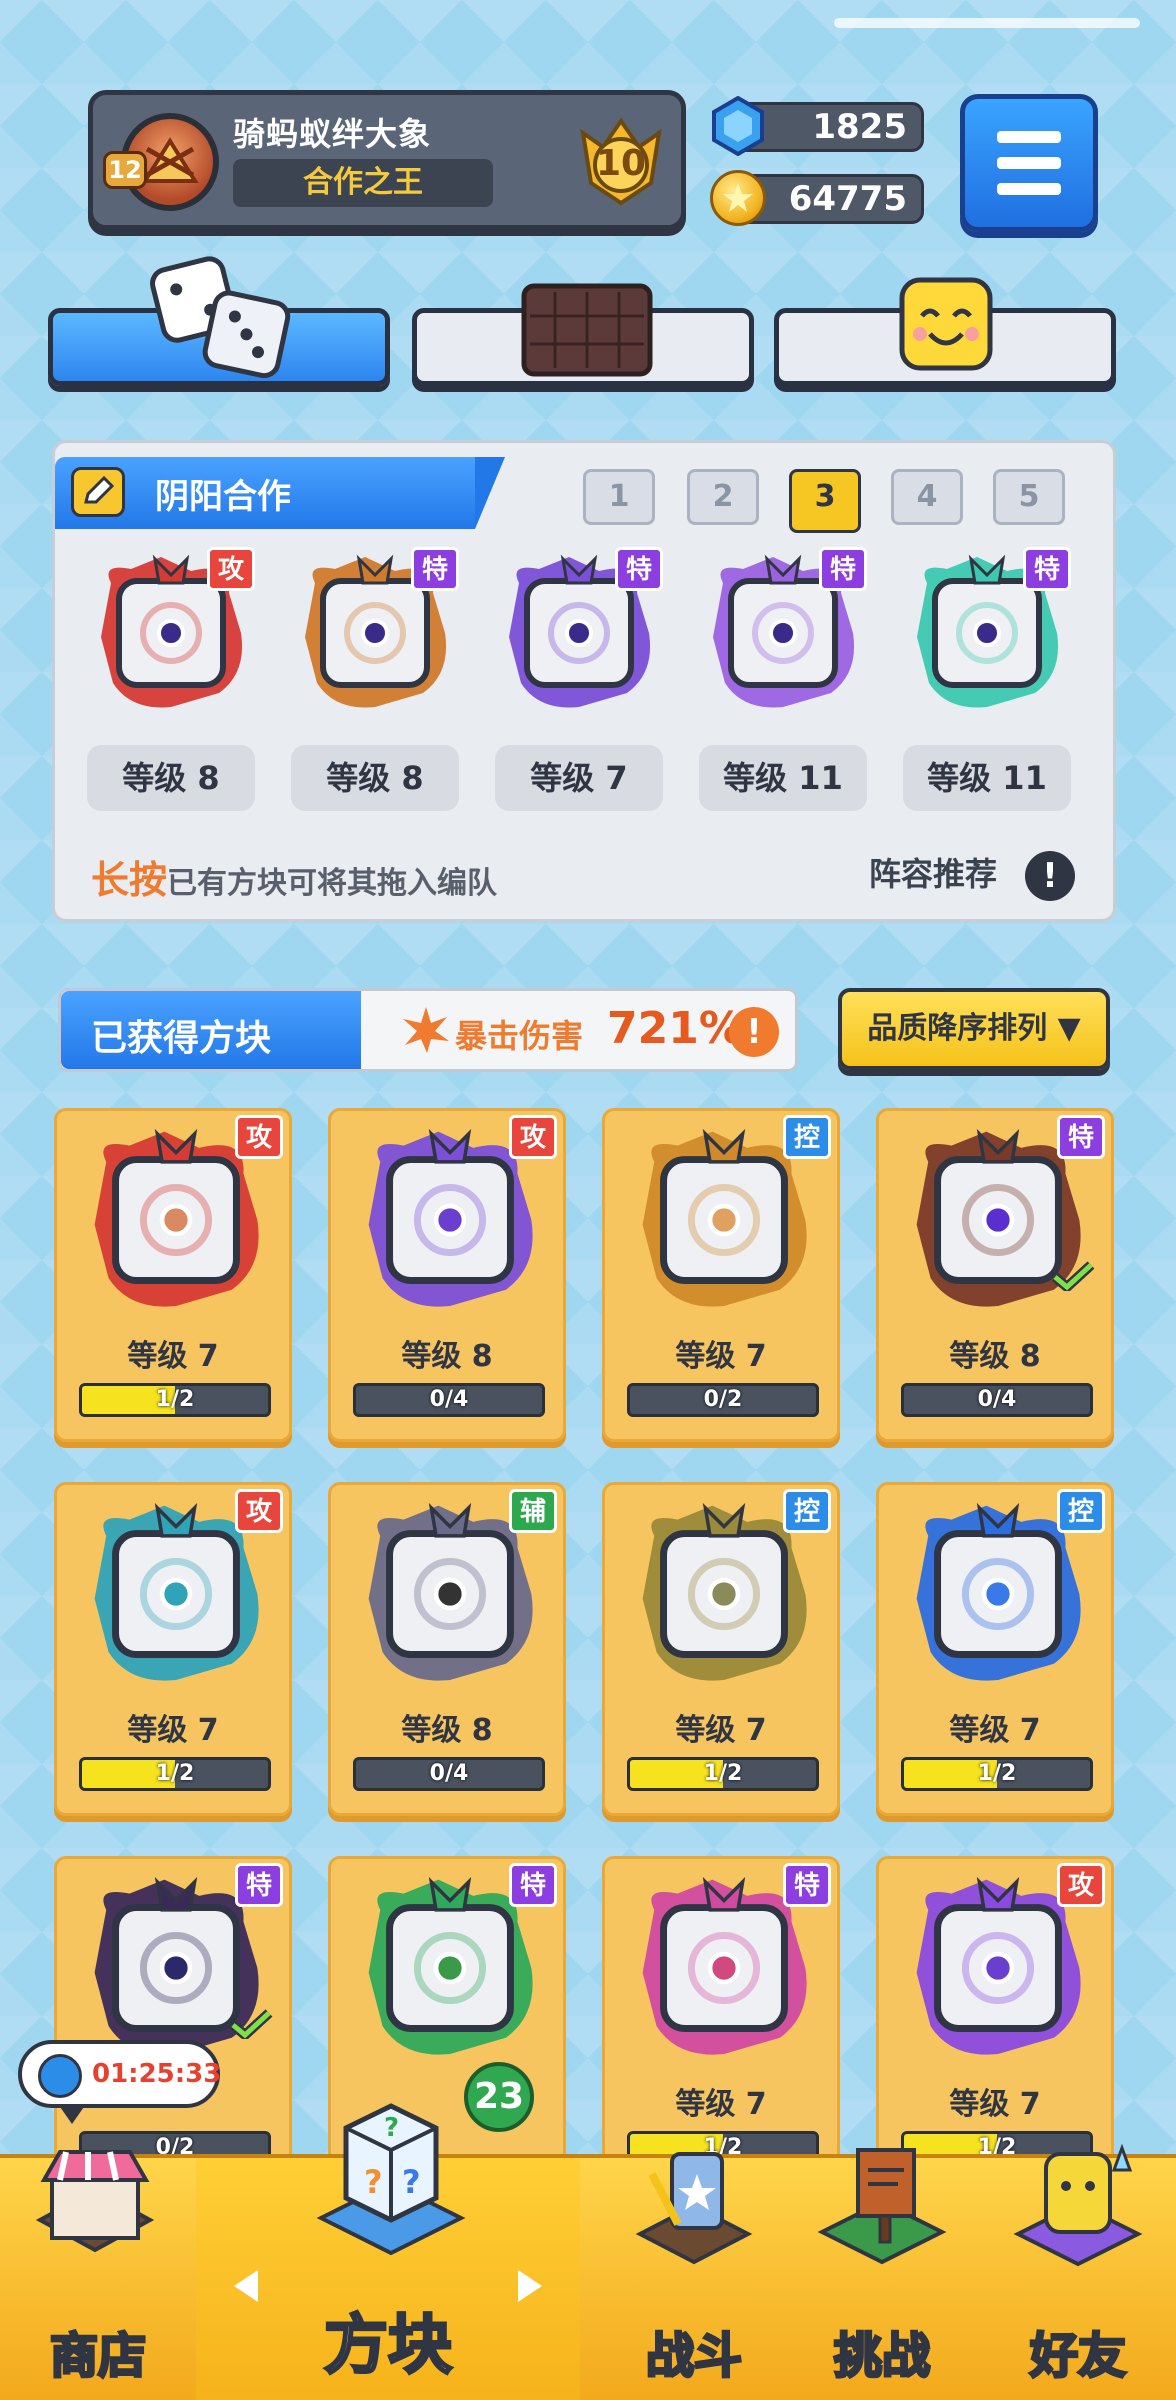 This screenshot has height=2400, width=1176. I want to click on team-dice-2: 特, so click(377, 630).